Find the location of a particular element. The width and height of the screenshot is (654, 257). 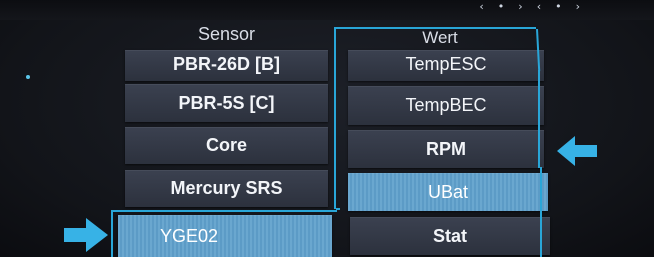

sensor-item-pbr-26d: PBR-26D [B] is located at coordinates (226, 65).